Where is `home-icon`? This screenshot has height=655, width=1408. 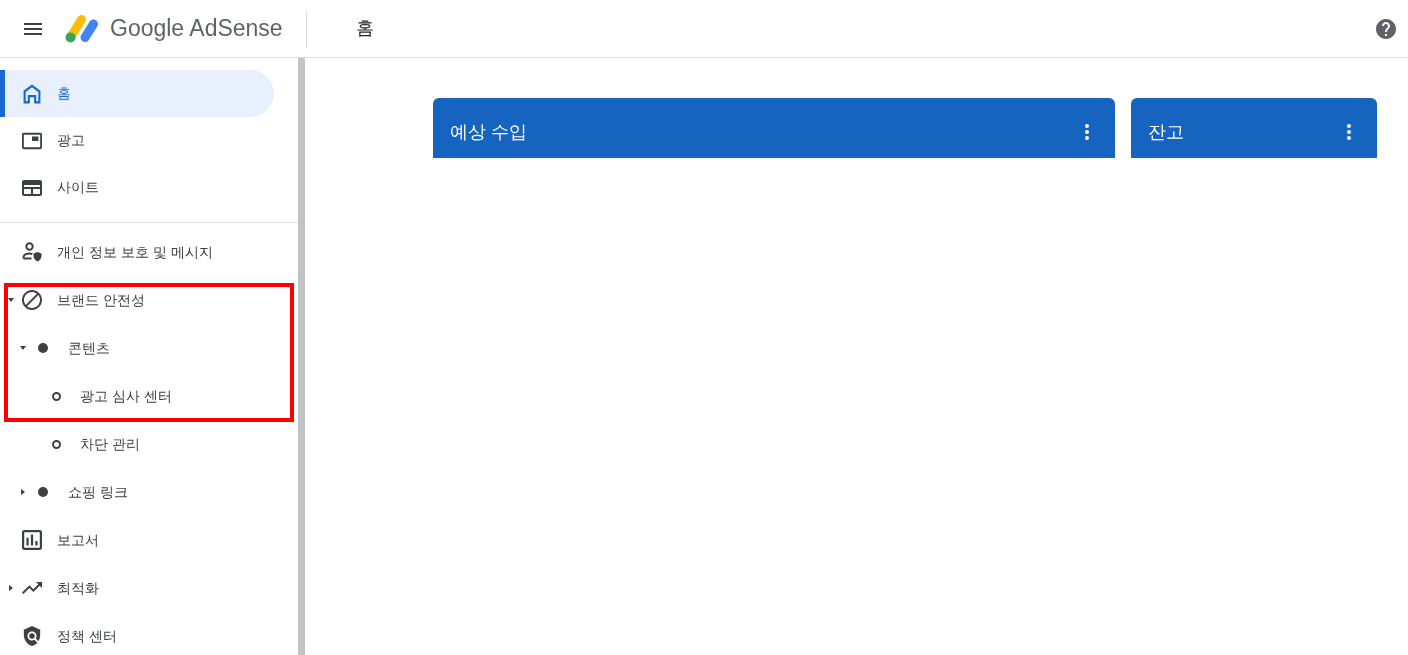 home-icon is located at coordinates (32, 93).